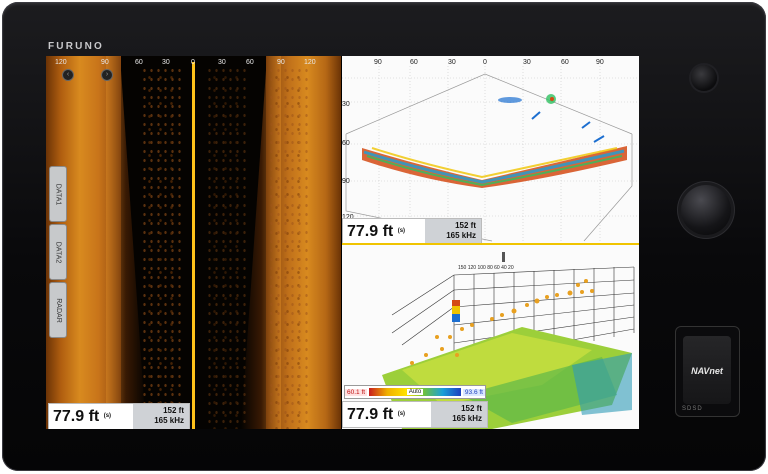 The image size is (768, 474). I want to click on color-bar-max: 93.6 ft, so click(473, 392).